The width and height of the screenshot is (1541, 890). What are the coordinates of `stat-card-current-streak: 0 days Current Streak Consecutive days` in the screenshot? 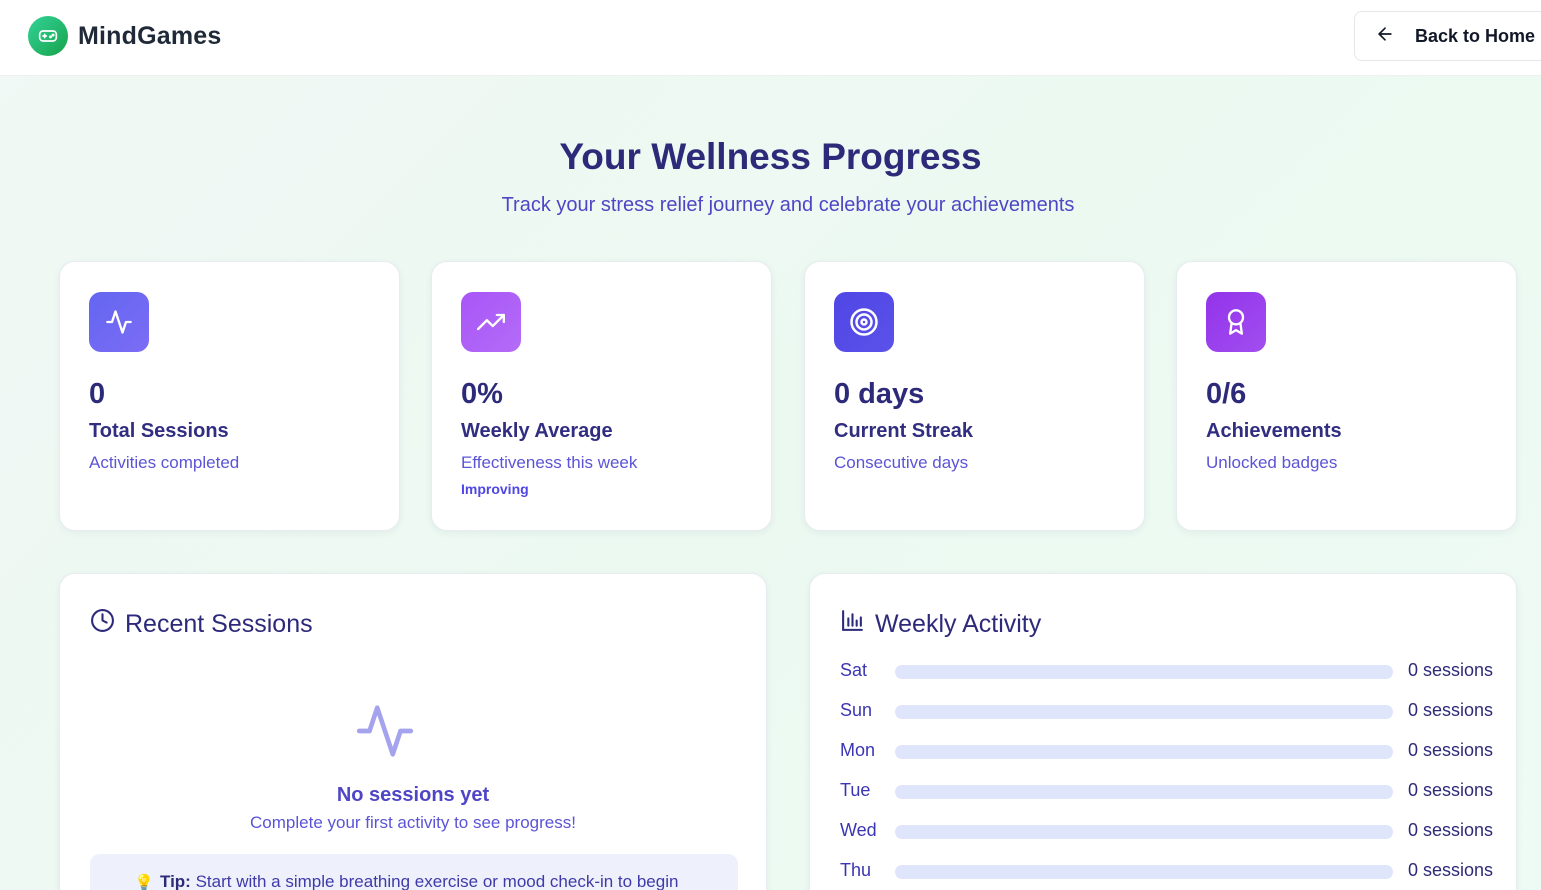 It's located at (974, 396).